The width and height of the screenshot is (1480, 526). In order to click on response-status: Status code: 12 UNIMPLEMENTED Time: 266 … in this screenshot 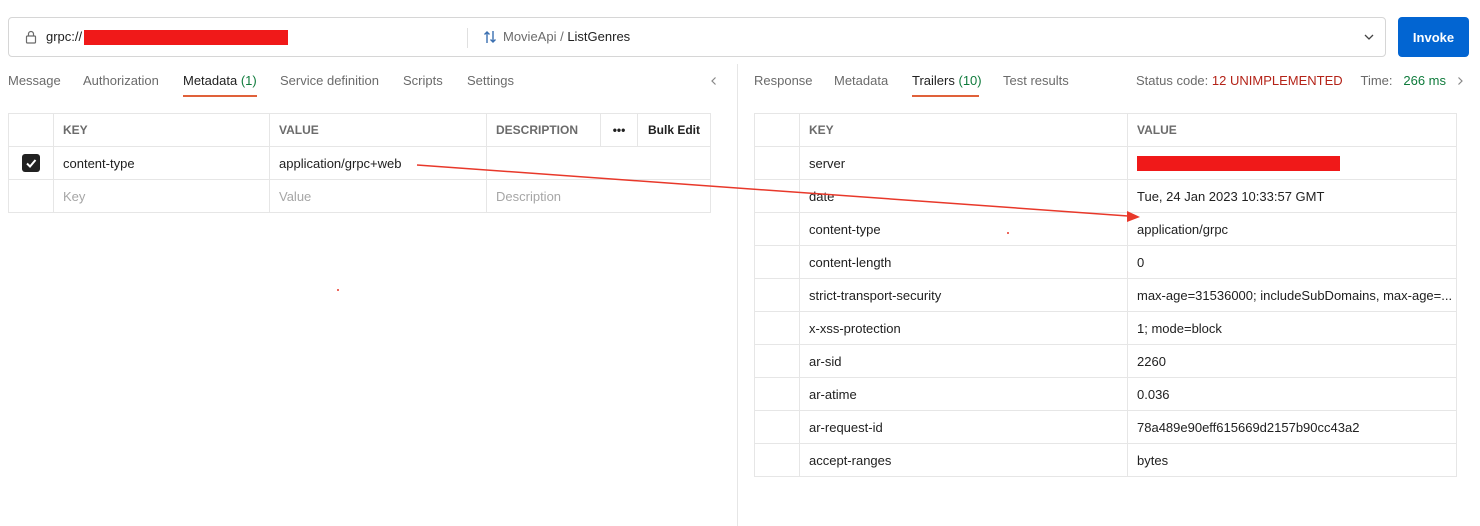, I will do `click(1291, 80)`.